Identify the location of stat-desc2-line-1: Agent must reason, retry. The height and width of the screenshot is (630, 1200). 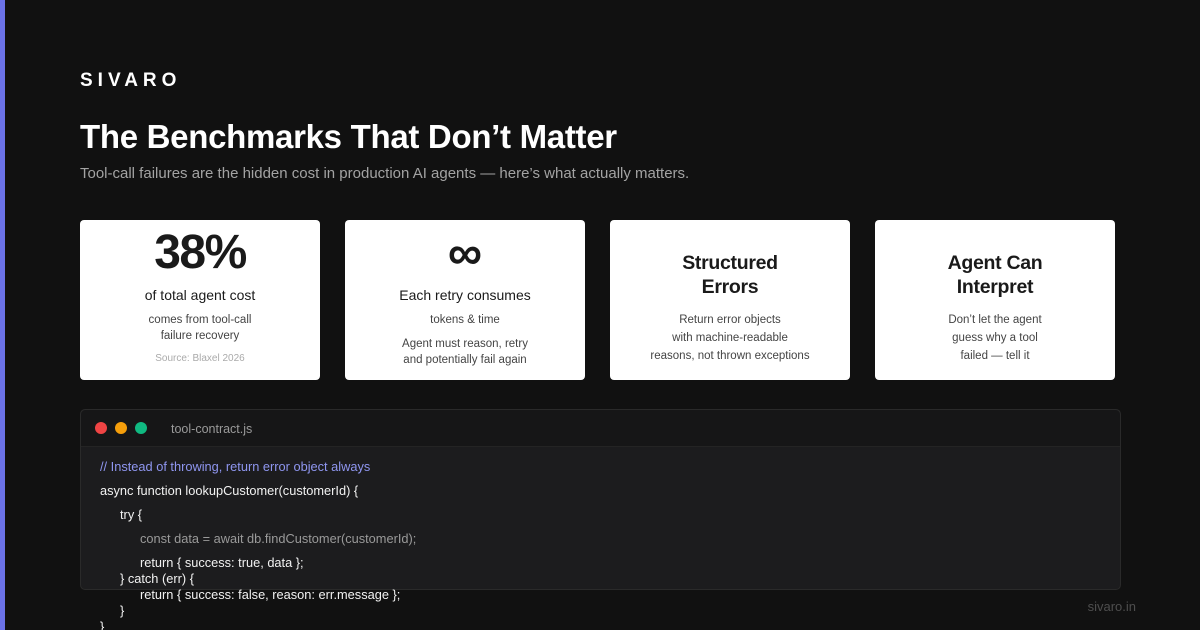
(465, 344).